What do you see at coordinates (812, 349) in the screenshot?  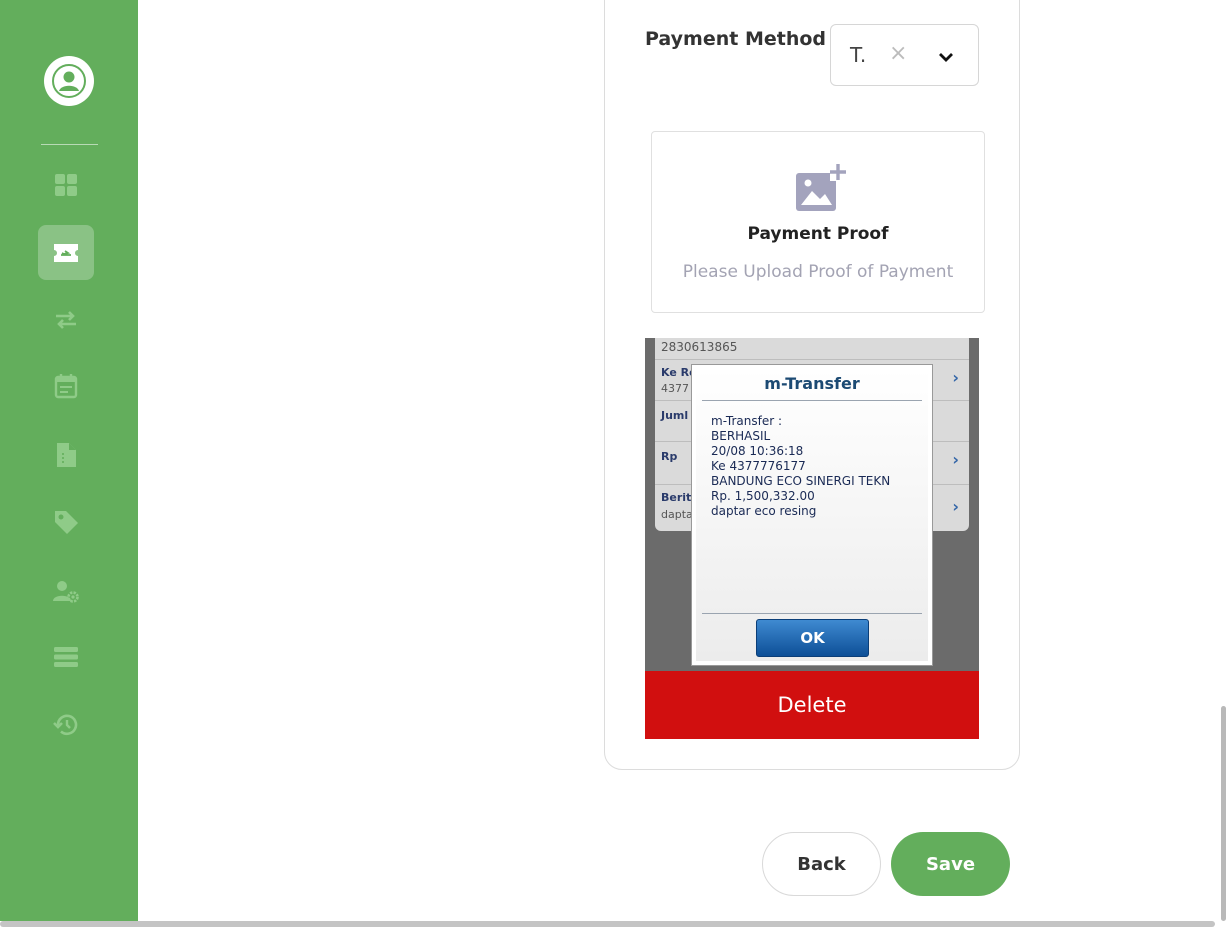 I see `receipt-bg-row: 2830613865` at bounding box center [812, 349].